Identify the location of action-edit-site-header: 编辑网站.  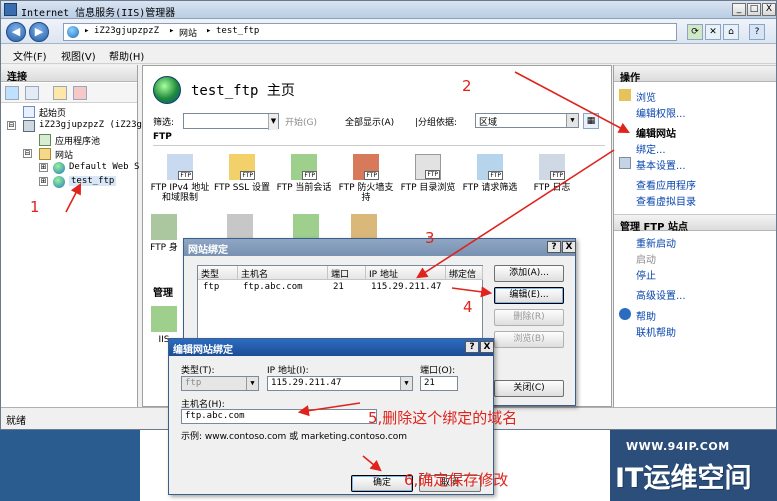
(656, 134).